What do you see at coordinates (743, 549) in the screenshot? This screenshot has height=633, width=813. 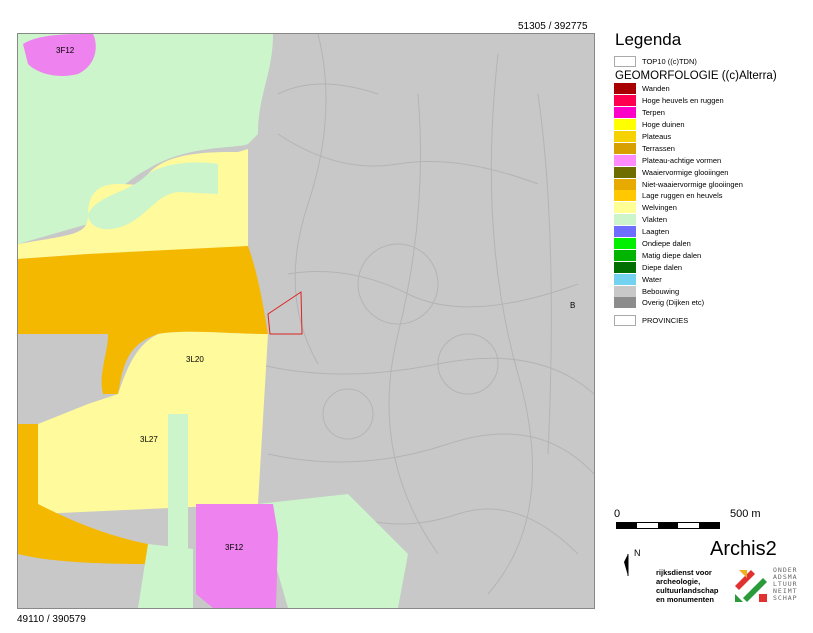 I see `app-title: Archis2` at bounding box center [743, 549].